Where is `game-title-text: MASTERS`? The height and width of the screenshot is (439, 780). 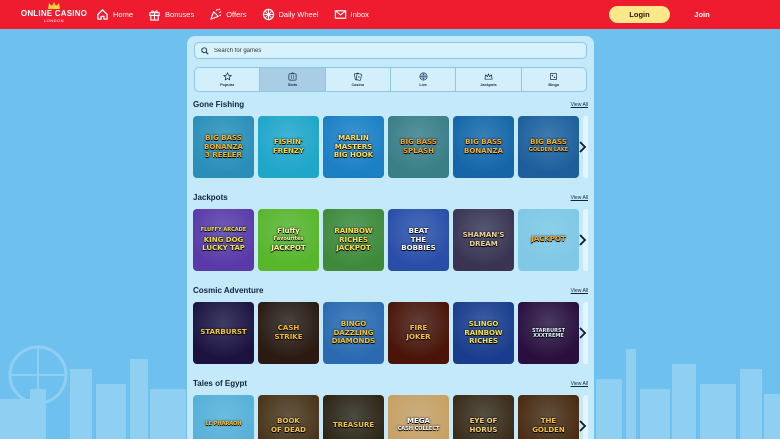
game-title-text: MASTERS is located at coordinates (353, 146).